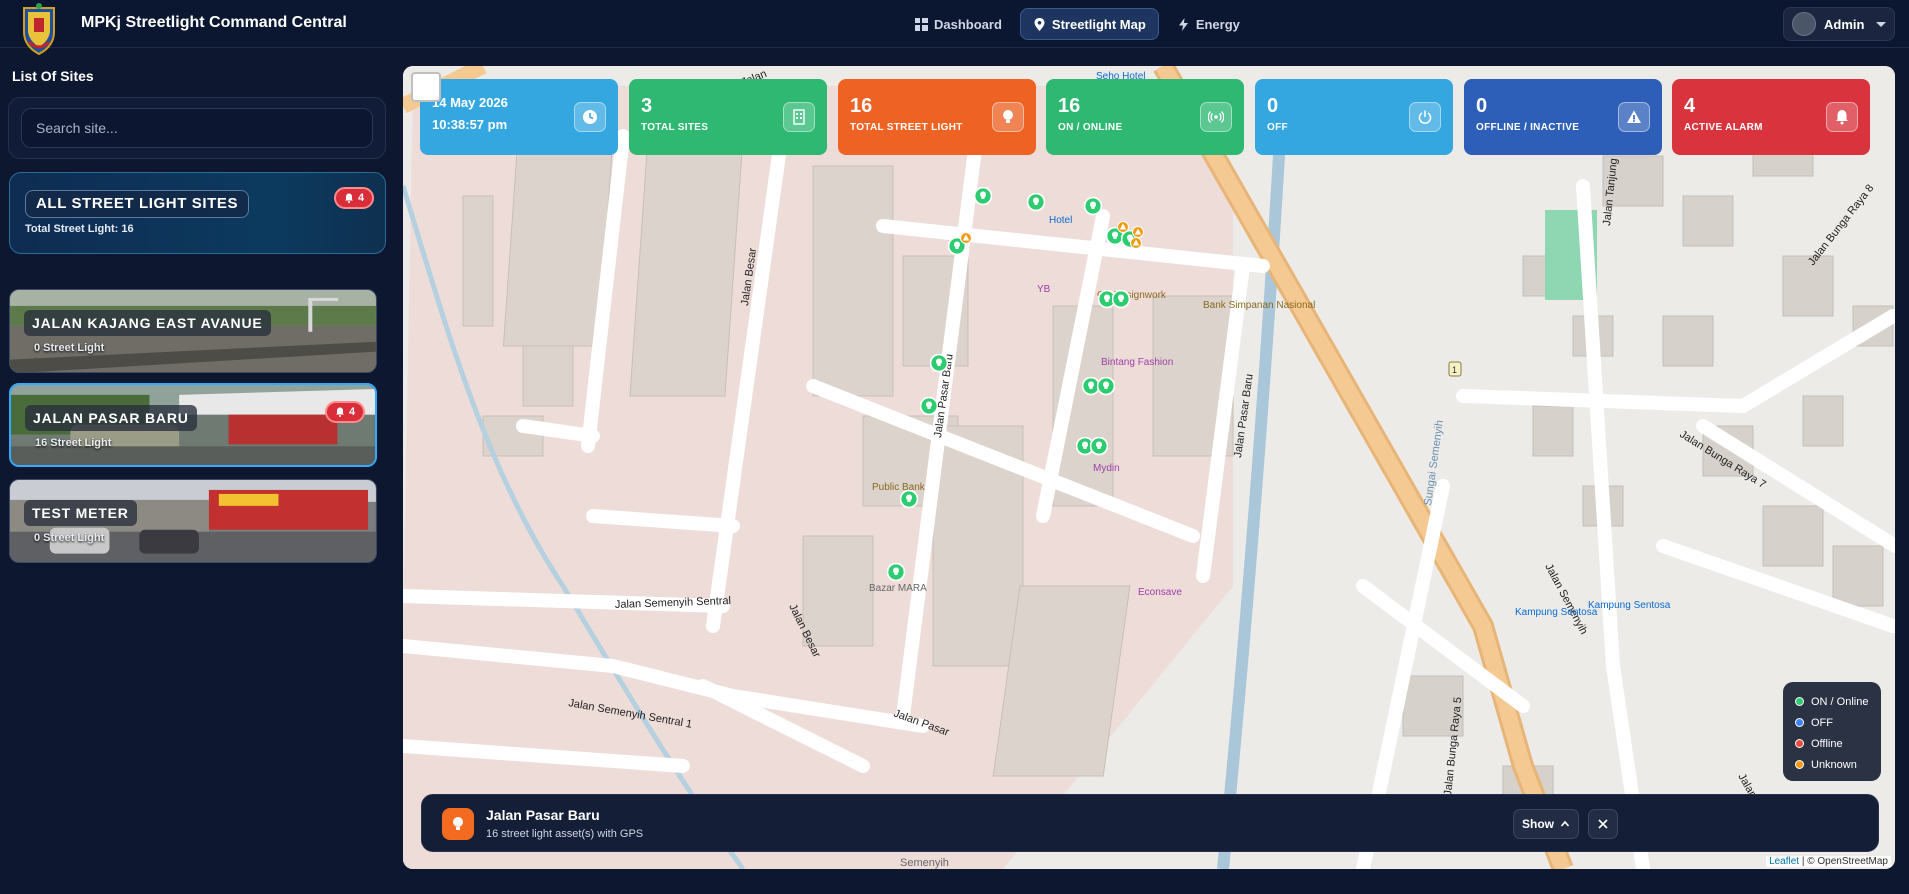 This screenshot has height=894, width=1909. Describe the element at coordinates (1804, 24) in the screenshot. I see `avatar` at that location.